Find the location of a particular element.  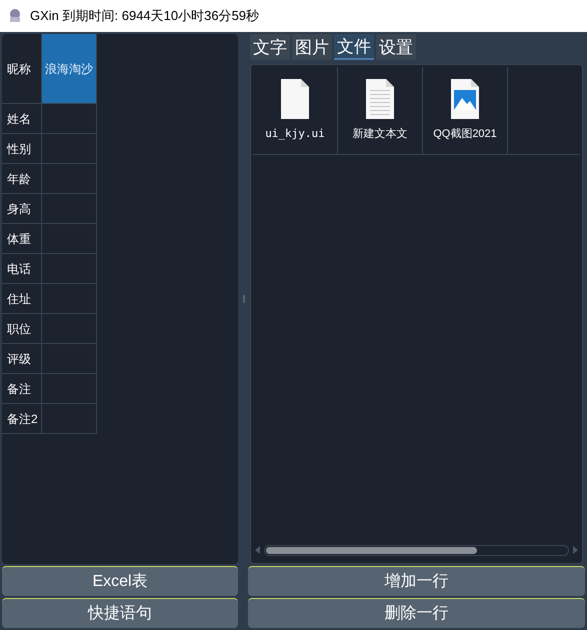

text-file-icon is located at coordinates (380, 99).